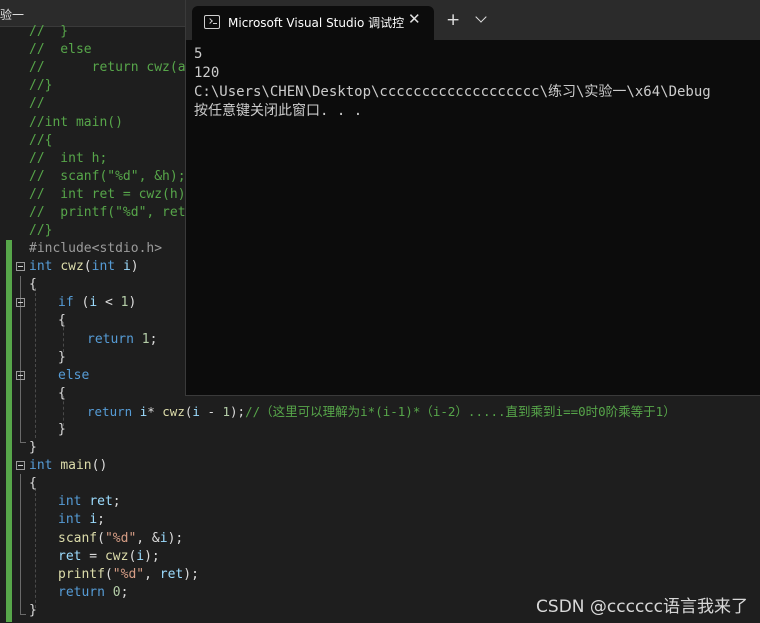 The width and height of the screenshot is (760, 623). I want to click on chevron-down-icon, so click(481, 17).